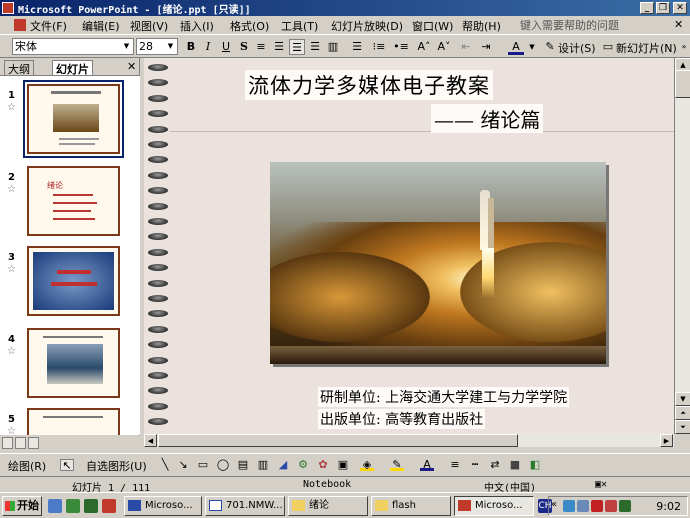 This screenshot has height=518, width=690. I want to click on 3d-style-icon: ◧, so click(535, 465).